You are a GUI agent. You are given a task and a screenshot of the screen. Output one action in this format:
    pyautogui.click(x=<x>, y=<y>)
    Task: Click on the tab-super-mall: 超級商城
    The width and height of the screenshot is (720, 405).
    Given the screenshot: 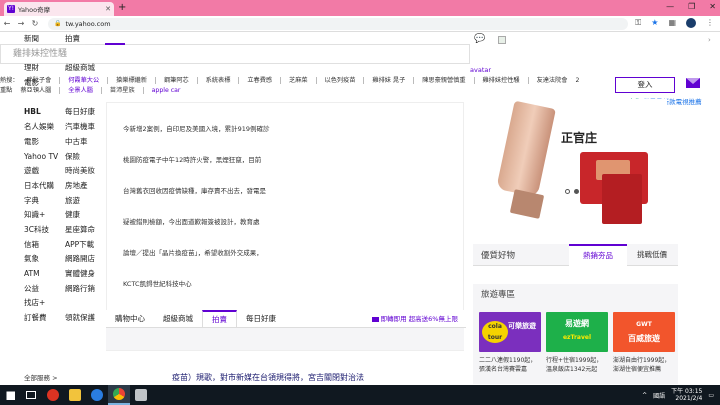 What is the action you would take?
    pyautogui.click(x=178, y=318)
    